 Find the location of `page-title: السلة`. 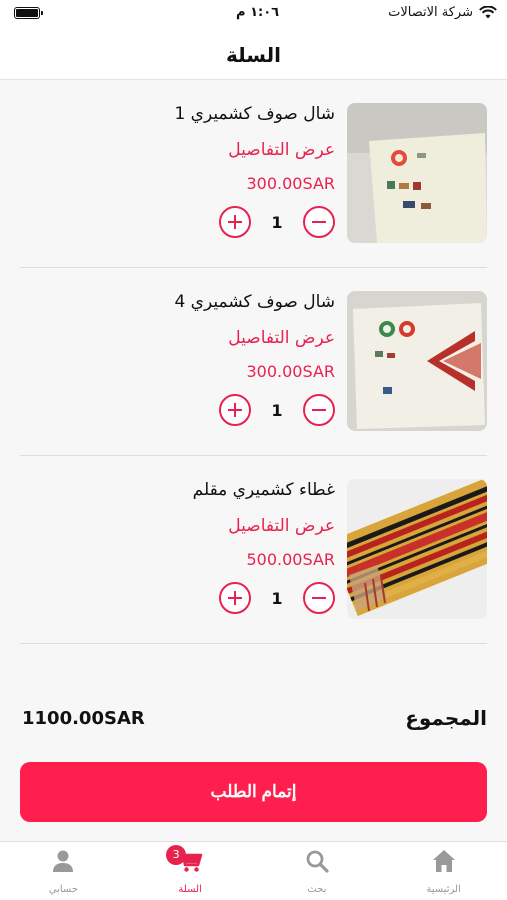

page-title: السلة is located at coordinates (253, 54).